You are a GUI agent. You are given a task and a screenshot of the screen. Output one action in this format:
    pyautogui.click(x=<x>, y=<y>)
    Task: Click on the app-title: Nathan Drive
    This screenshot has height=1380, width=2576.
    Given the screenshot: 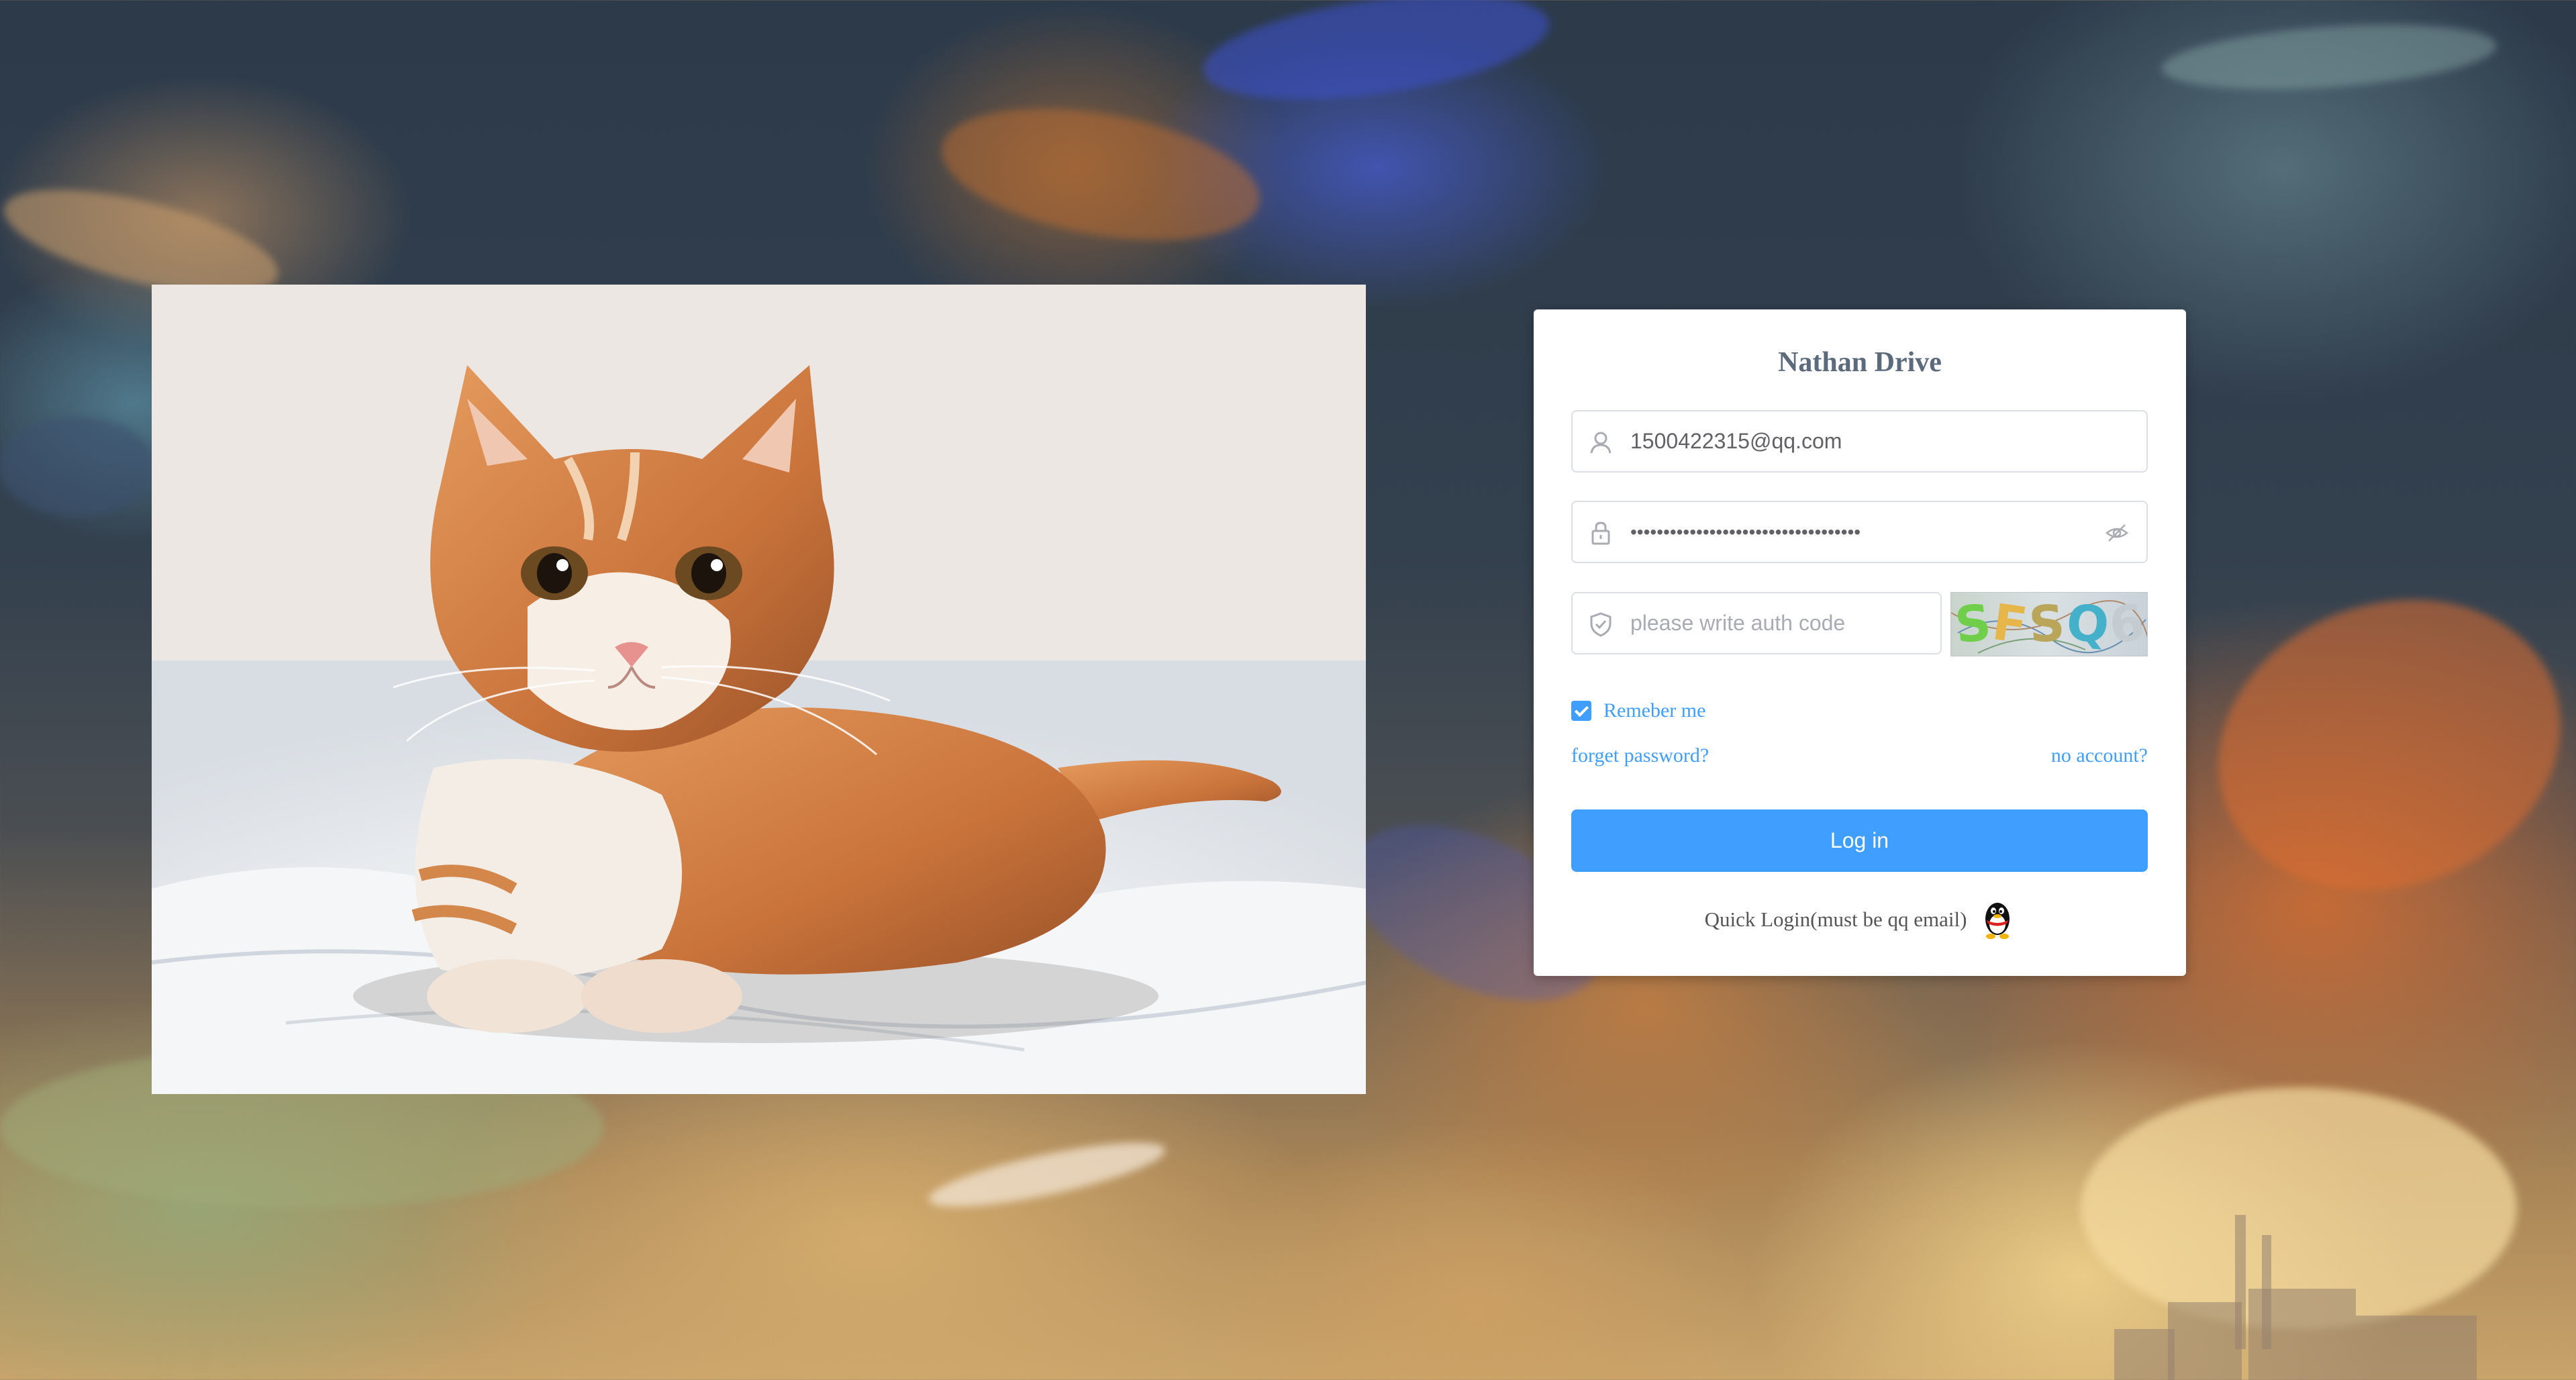 What is the action you would take?
    pyautogui.click(x=1860, y=362)
    